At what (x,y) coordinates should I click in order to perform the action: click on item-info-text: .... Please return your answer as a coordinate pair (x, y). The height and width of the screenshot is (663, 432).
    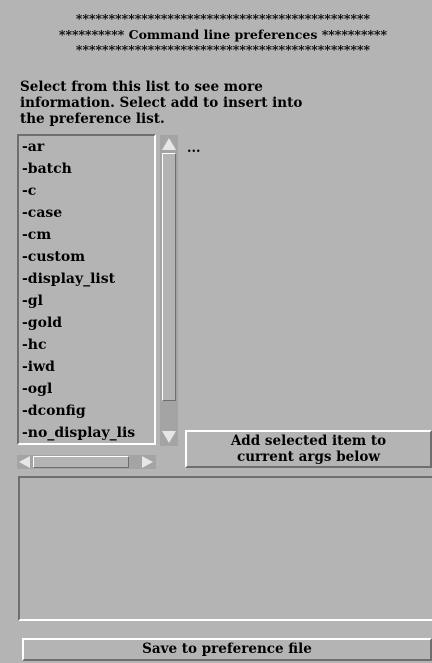
    Looking at the image, I should click on (194, 148).